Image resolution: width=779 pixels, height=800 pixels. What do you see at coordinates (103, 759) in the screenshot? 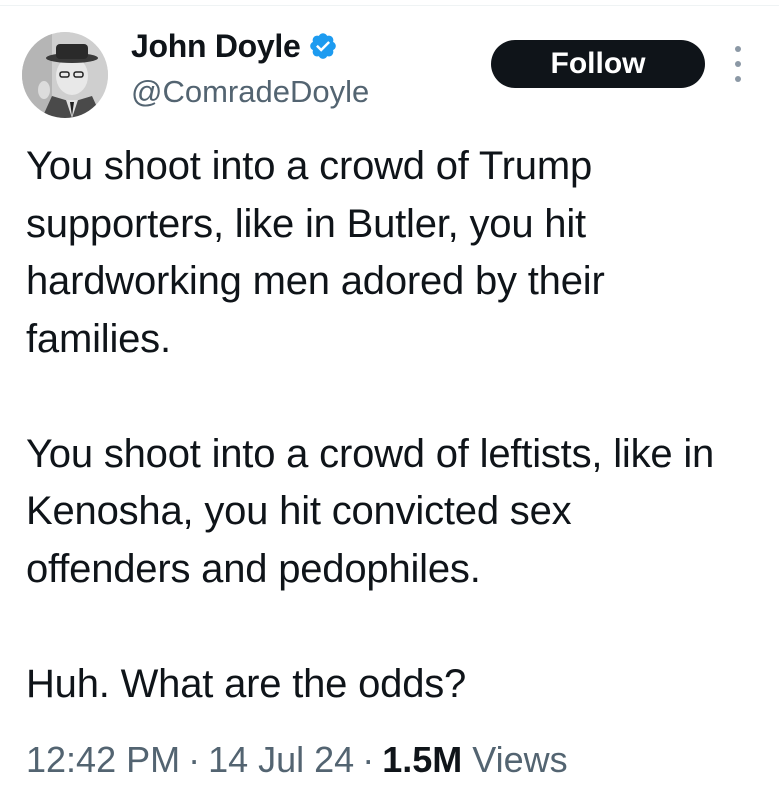
I see `tweet-time: 12:42 PM` at bounding box center [103, 759].